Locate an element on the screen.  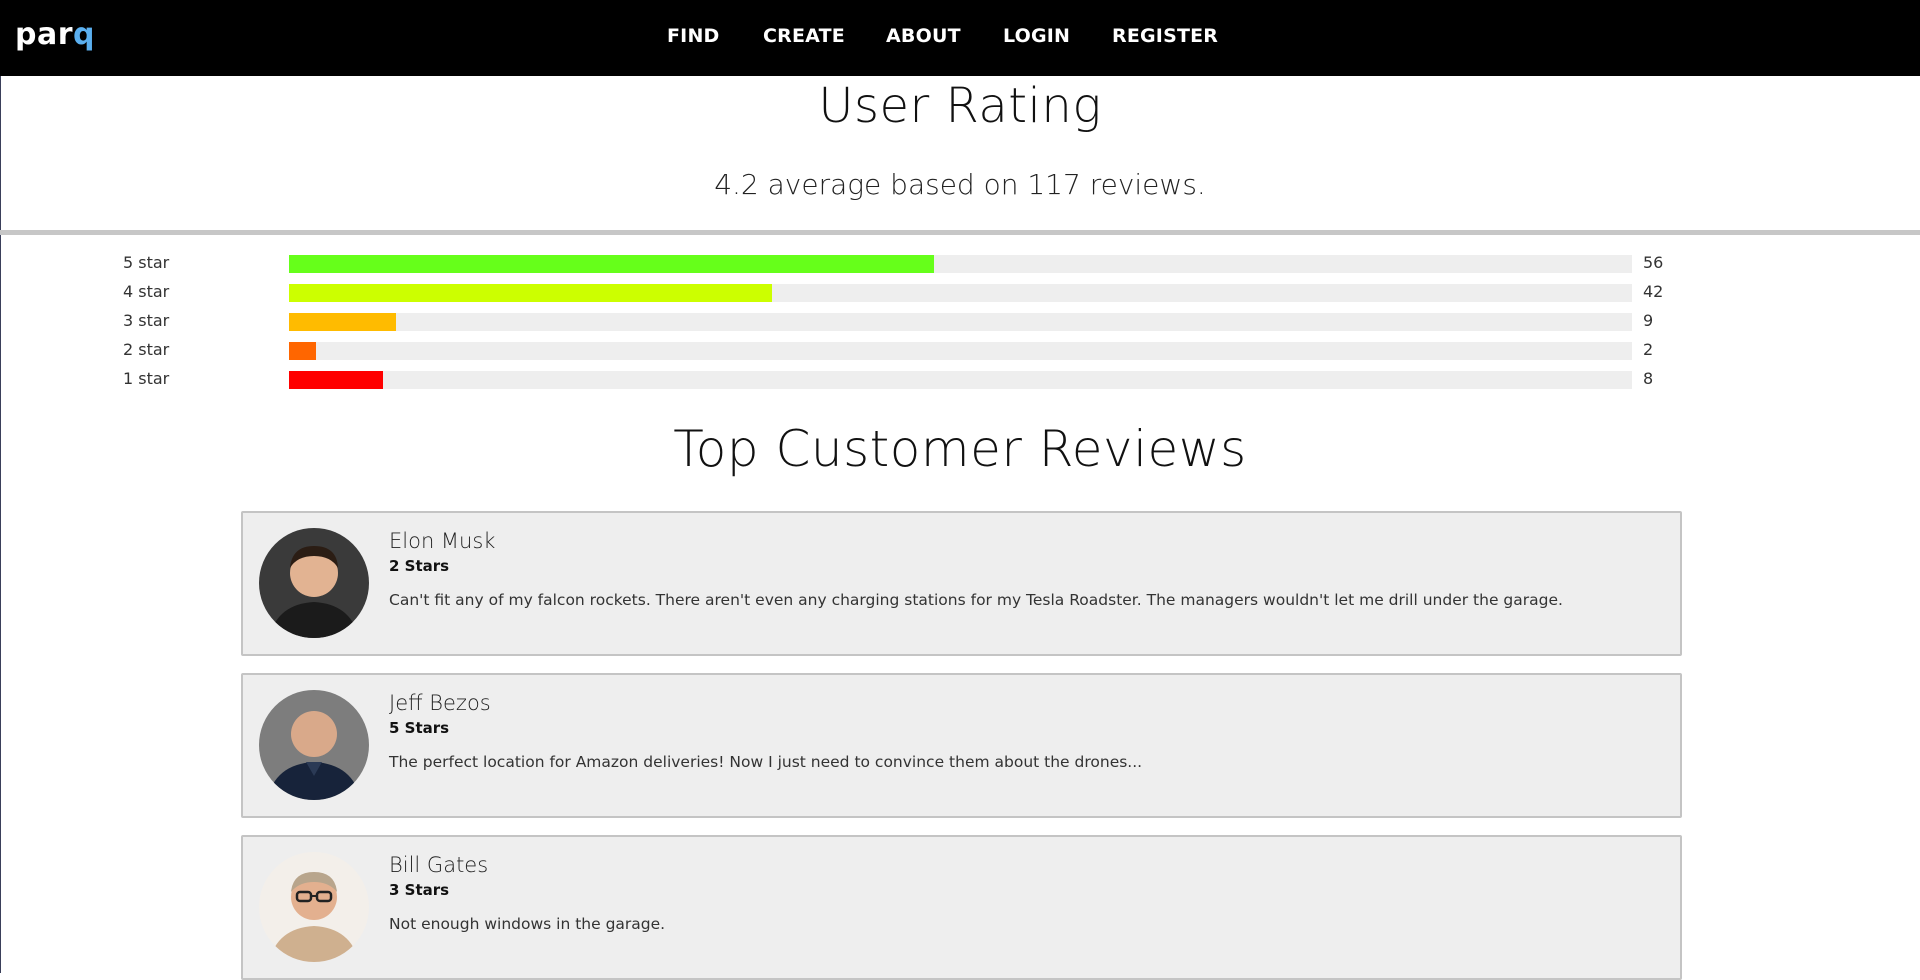
rating-row-count: 8 is located at coordinates (1648, 378).